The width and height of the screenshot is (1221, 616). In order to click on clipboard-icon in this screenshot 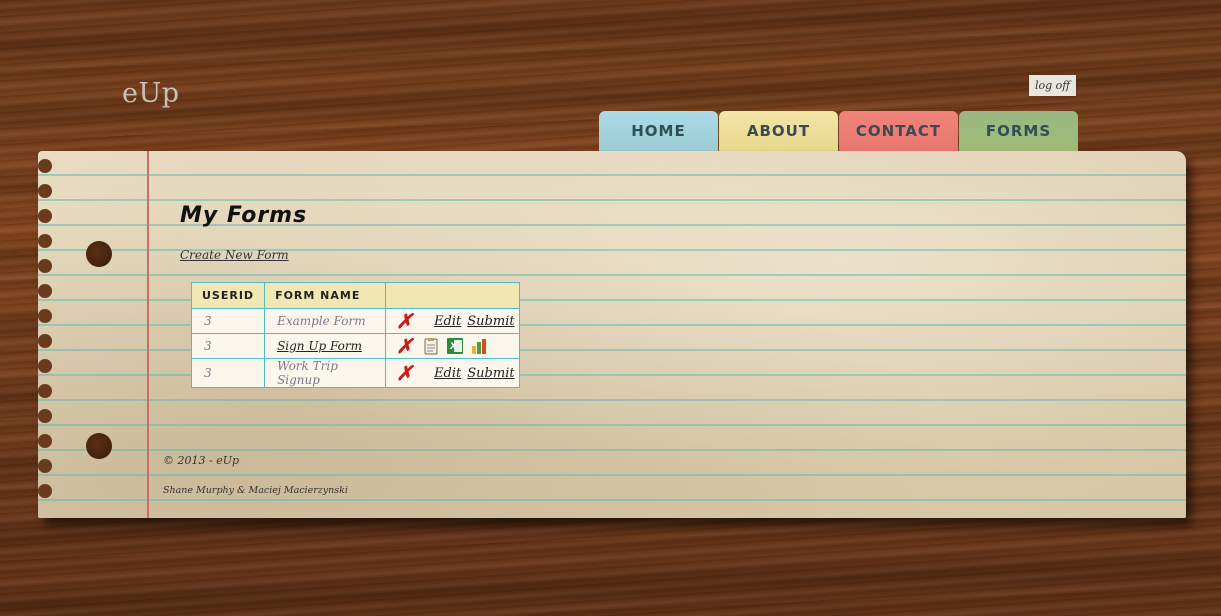, I will do `click(431, 346)`.